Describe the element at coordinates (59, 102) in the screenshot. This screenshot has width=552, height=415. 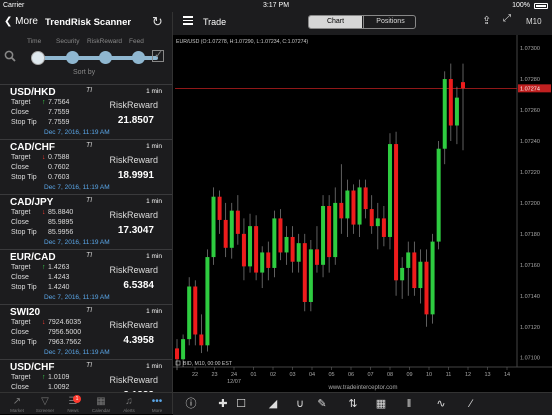
I see `target-value: 7.7564` at that location.